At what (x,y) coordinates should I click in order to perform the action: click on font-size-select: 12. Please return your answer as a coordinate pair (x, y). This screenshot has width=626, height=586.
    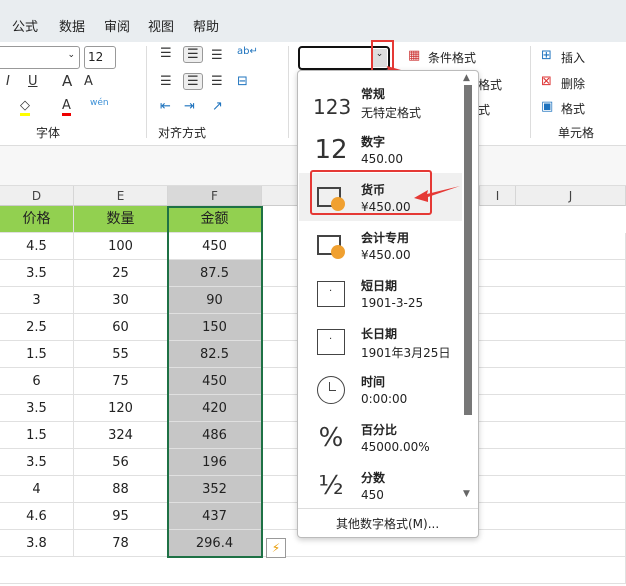
    Looking at the image, I should click on (100, 57).